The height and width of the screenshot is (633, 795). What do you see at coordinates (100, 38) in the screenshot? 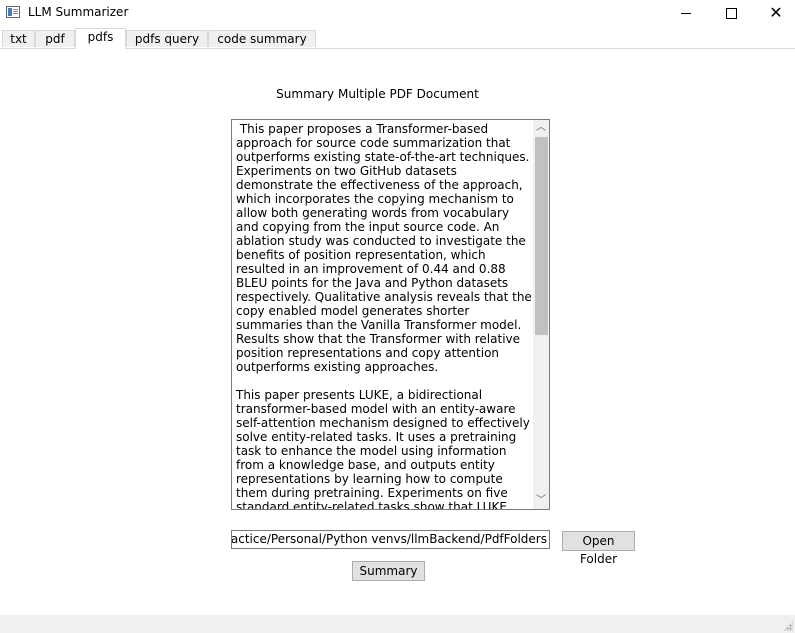
I see `tab-pdfs: pdfs` at bounding box center [100, 38].